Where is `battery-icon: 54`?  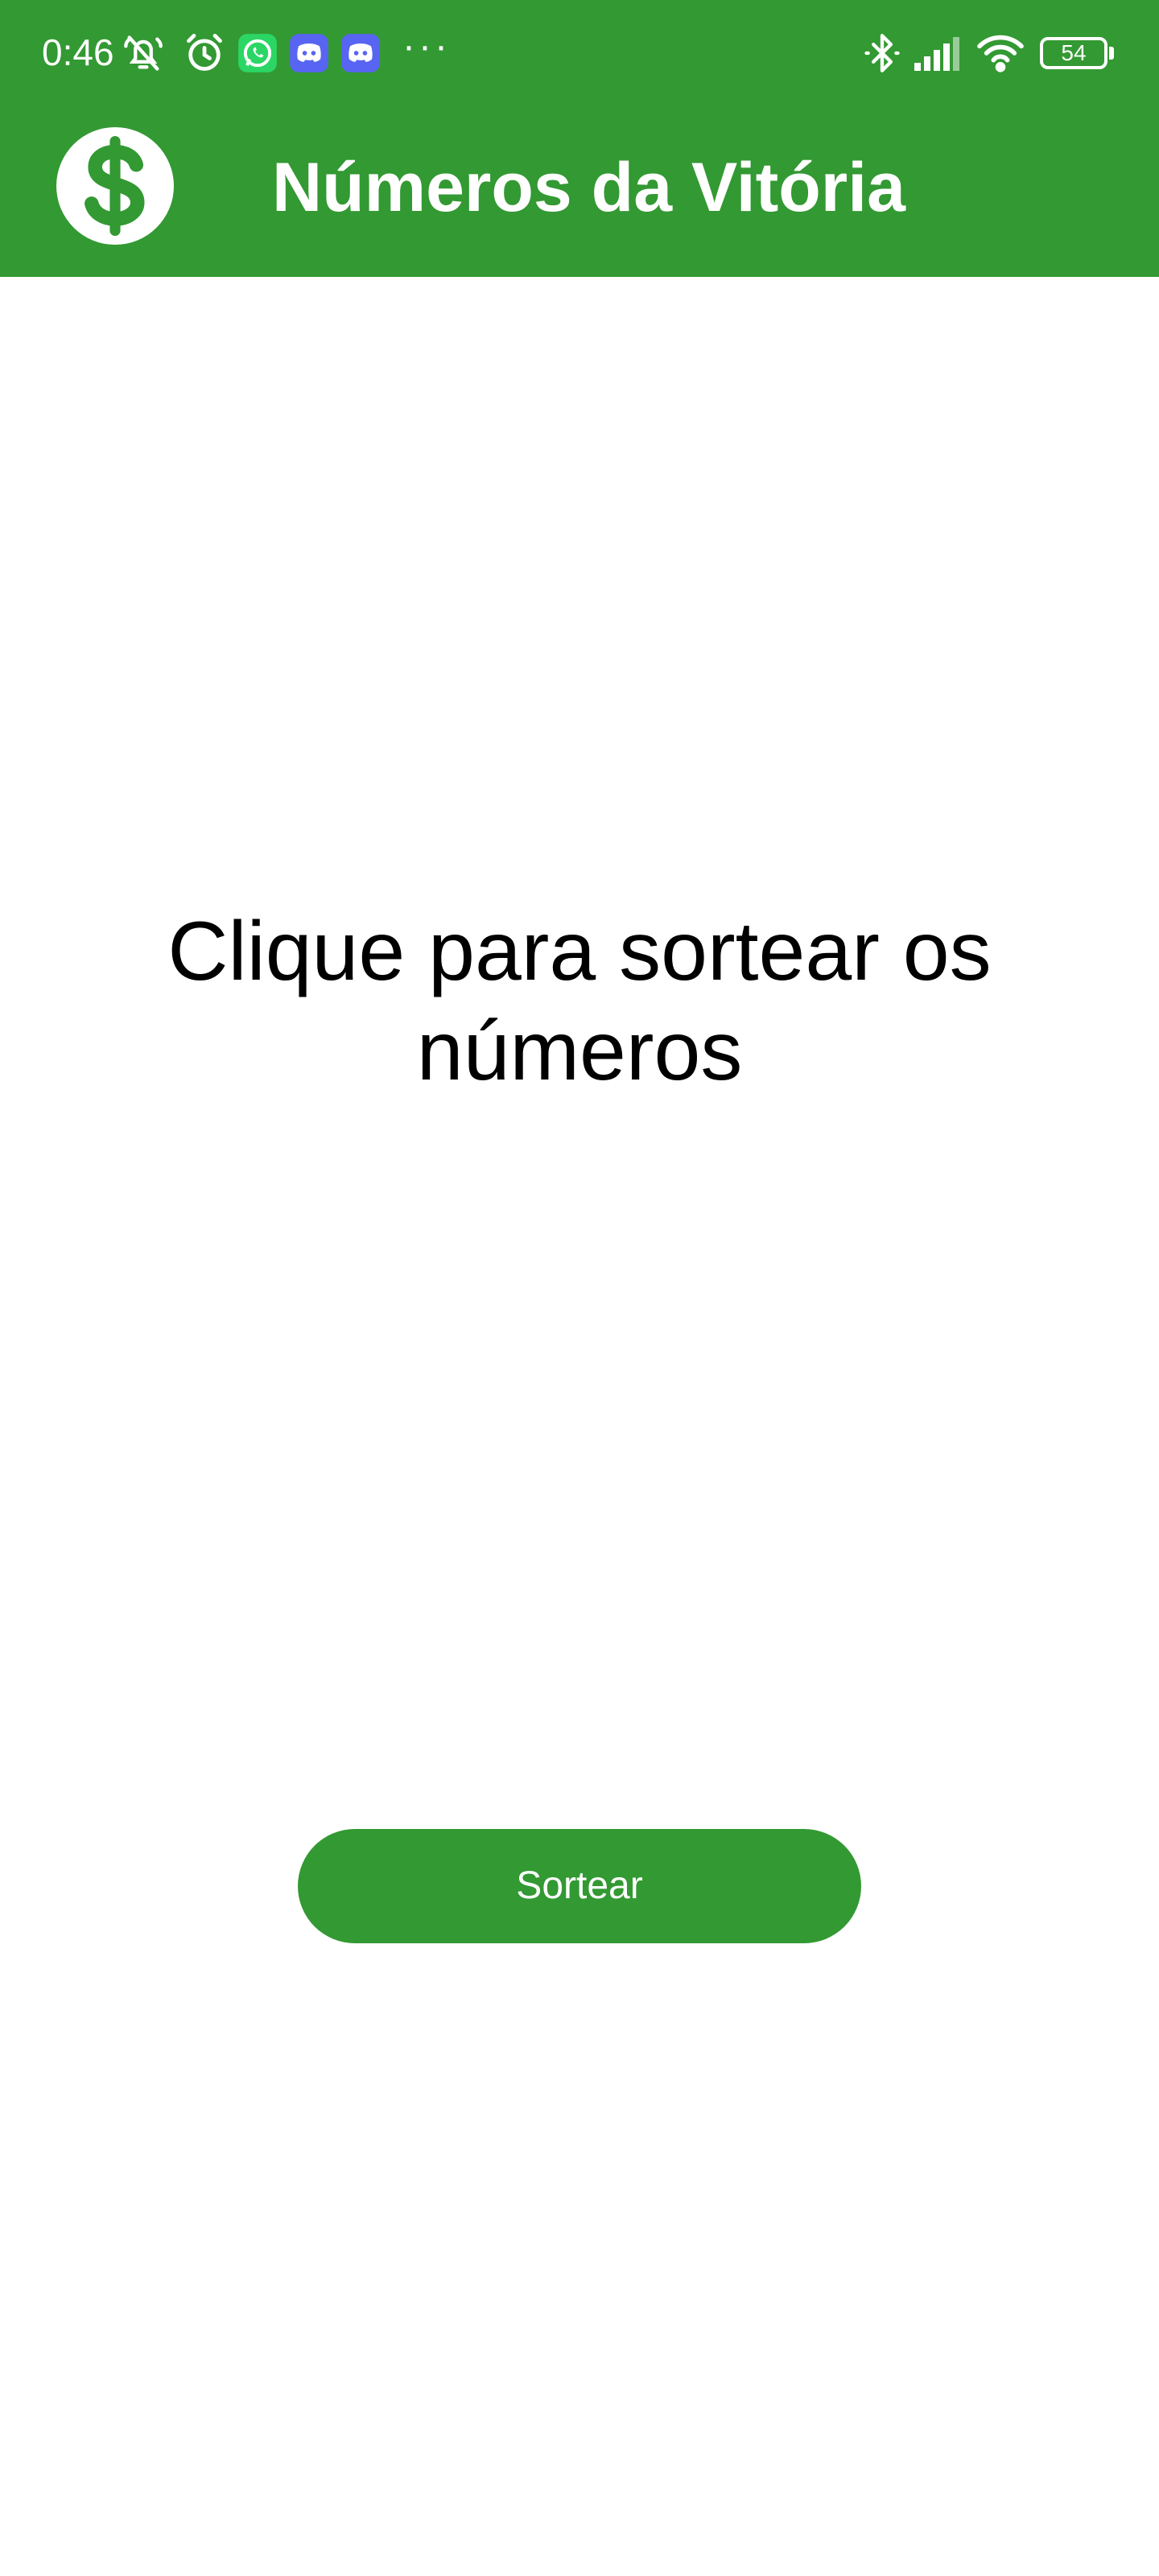
battery-icon: 54 is located at coordinates (1073, 53).